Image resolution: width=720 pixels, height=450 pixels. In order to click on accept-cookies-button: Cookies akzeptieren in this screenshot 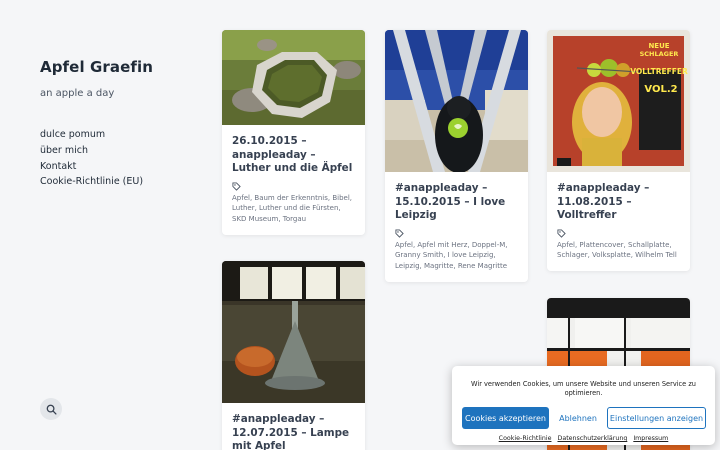, I will do `click(505, 418)`.